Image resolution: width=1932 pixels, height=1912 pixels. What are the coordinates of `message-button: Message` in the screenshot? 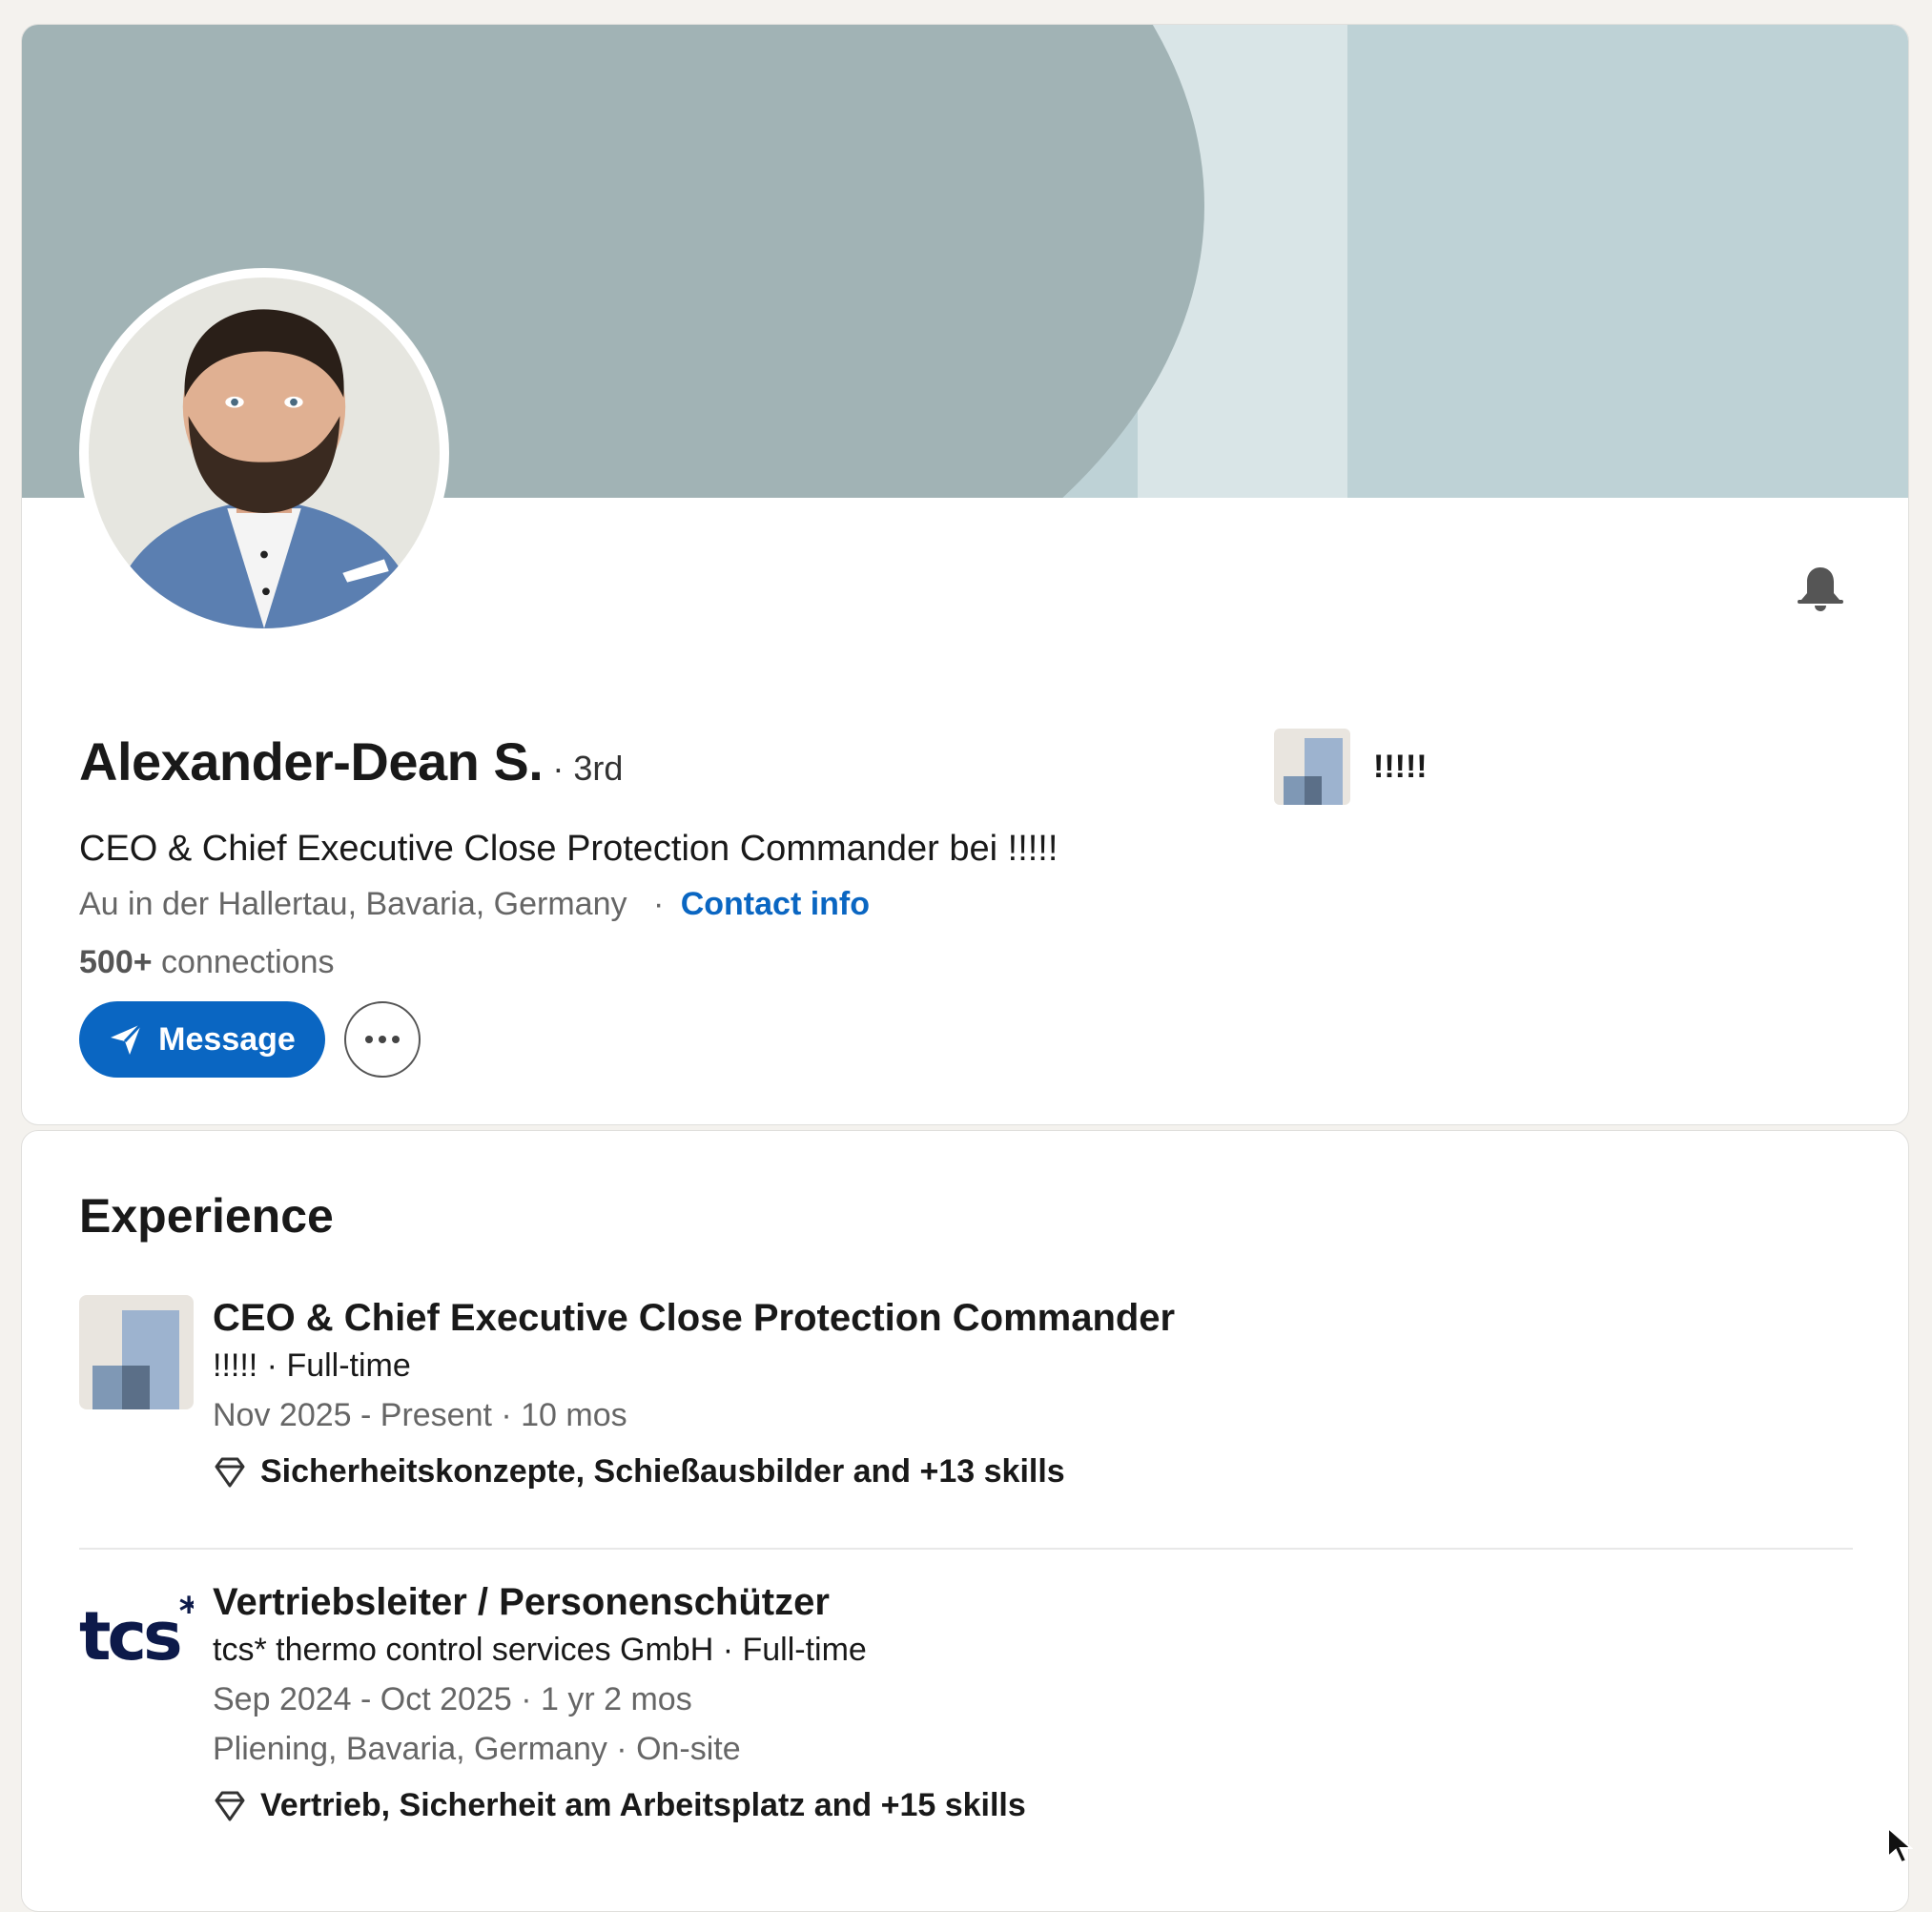 It's located at (202, 1039).